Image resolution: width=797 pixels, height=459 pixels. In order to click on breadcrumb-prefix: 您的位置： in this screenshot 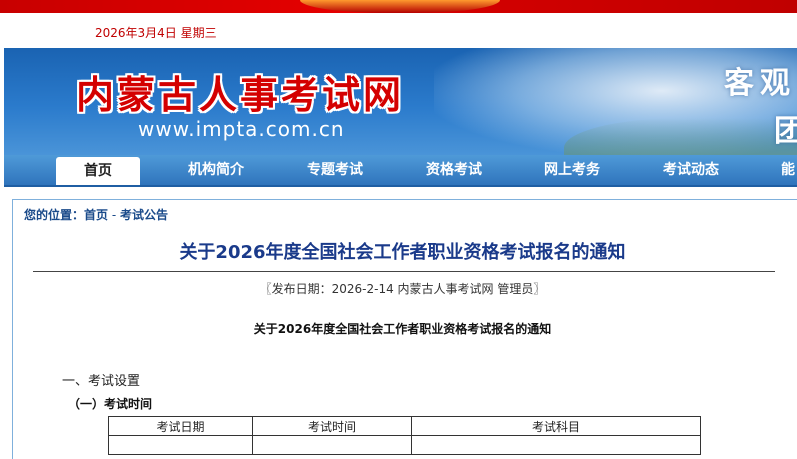, I will do `click(54, 215)`.